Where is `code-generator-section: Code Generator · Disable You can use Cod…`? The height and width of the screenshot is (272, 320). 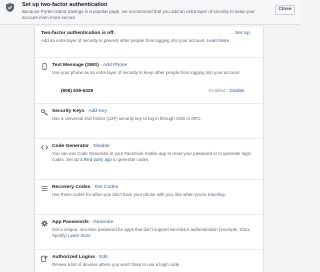 code-generator-section: Code Generator · Disable You can use Cod… is located at coordinates (150, 157).